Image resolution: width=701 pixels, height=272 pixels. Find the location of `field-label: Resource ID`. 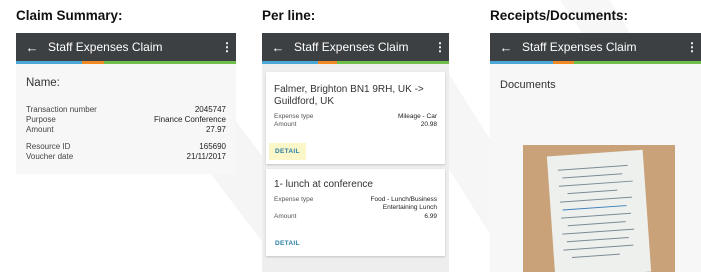

field-label: Resource ID is located at coordinates (48, 146).